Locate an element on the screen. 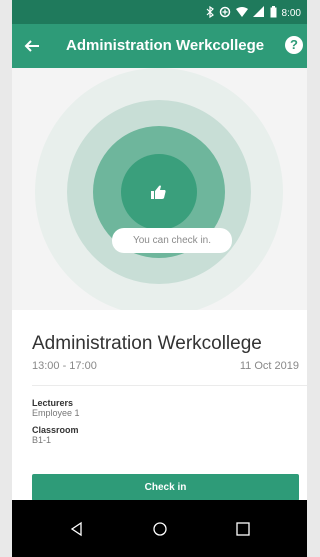 This screenshot has width=320, height=557. status-icons: 8:00 is located at coordinates (253, 13).